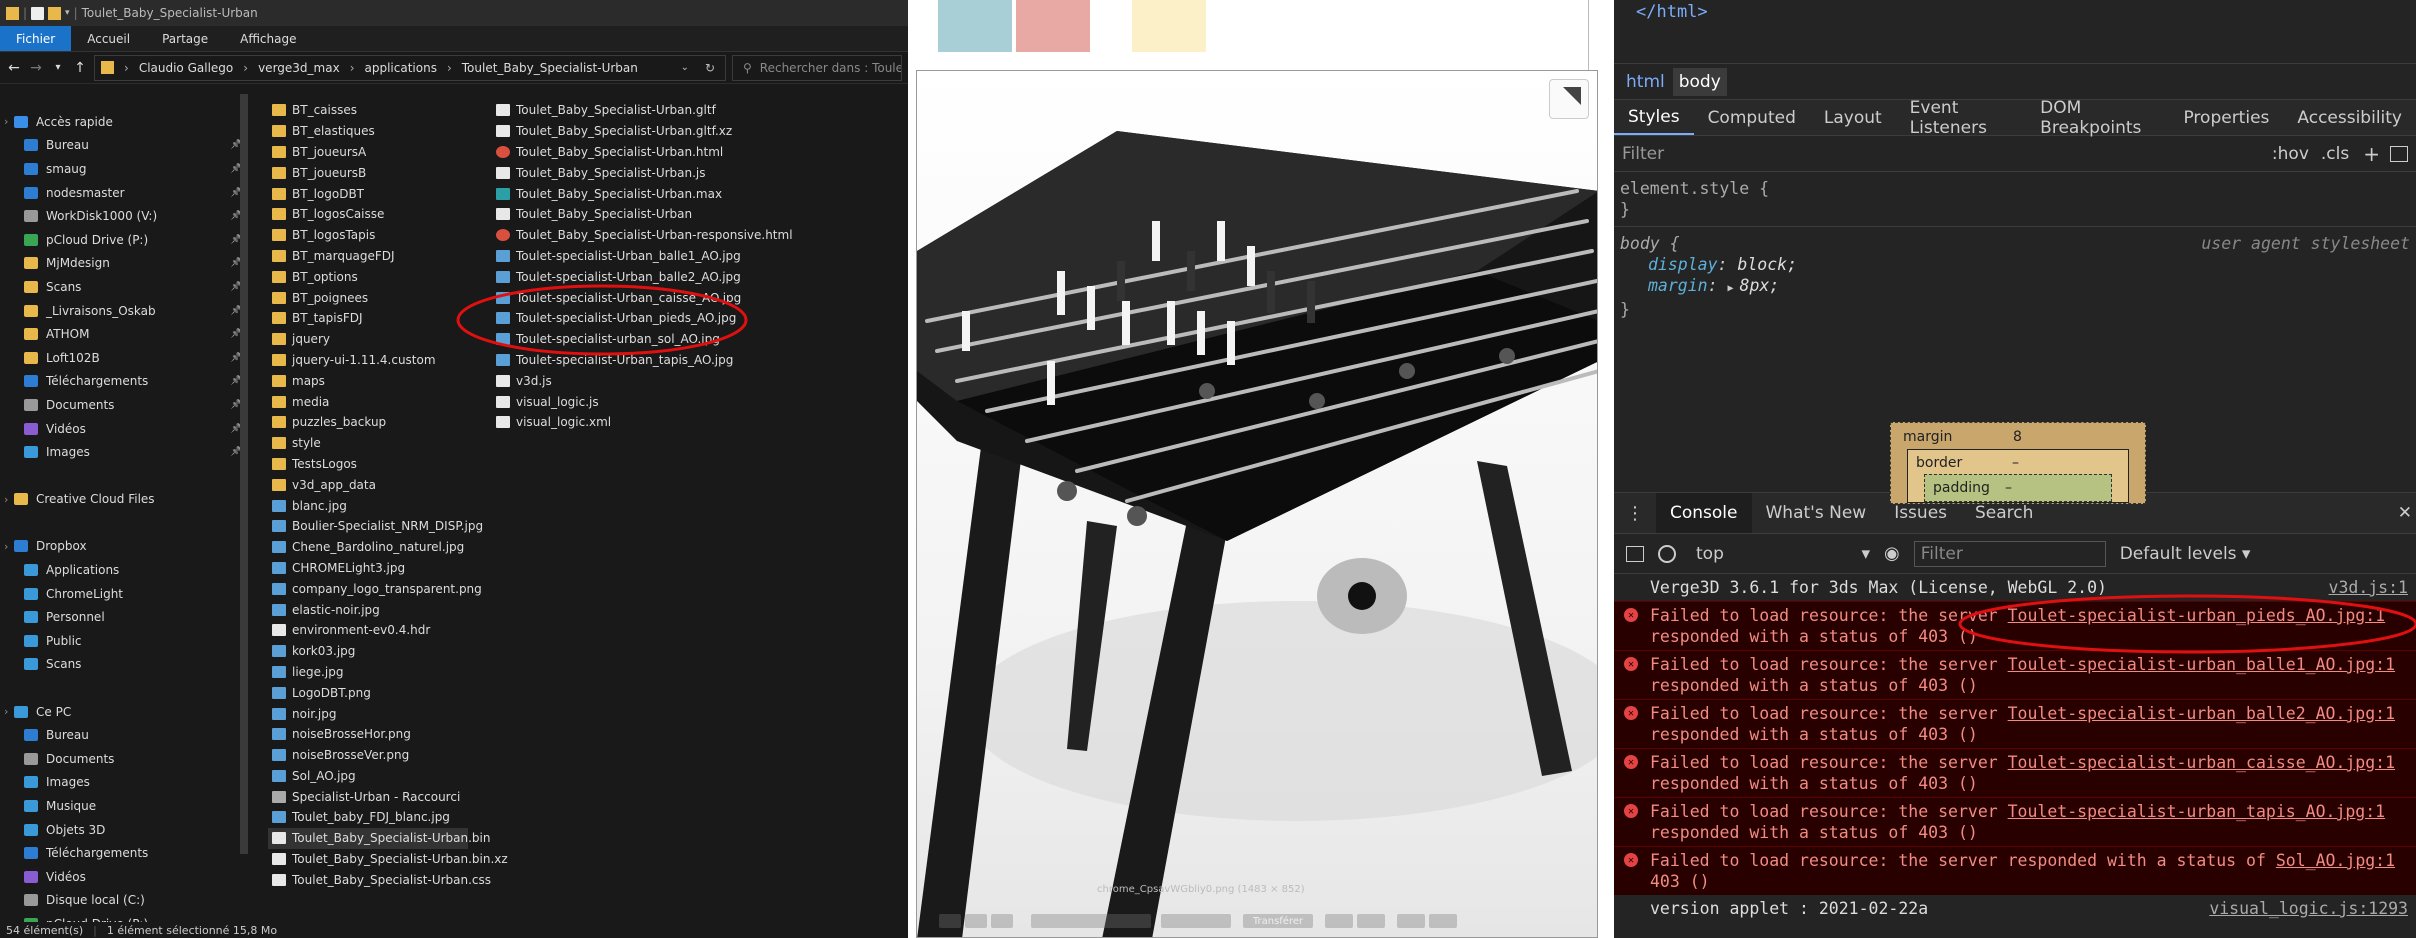  Describe the element at coordinates (38, 13) in the screenshot. I see `properties-icon` at that location.